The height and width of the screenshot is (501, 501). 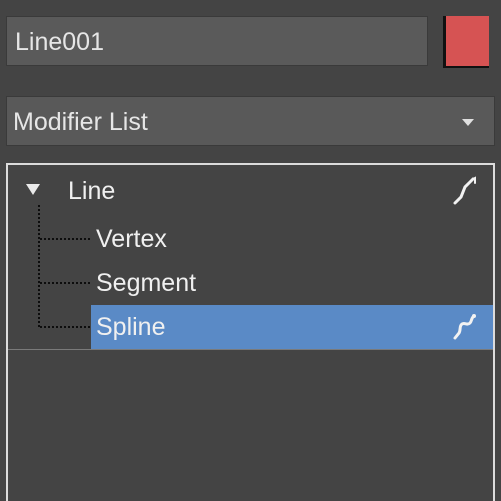 I want to click on stack-item-spline: Spline, so click(x=250, y=327).